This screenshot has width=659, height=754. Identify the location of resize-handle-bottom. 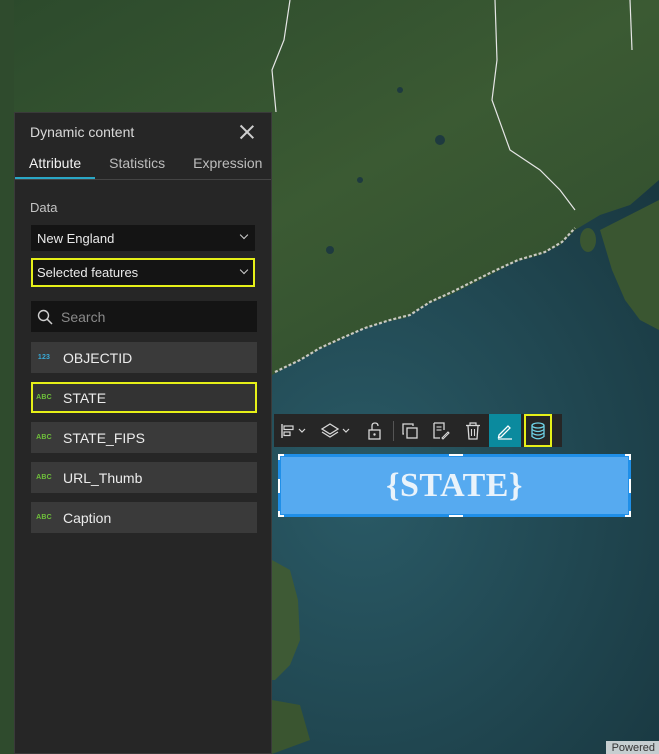
(456, 516).